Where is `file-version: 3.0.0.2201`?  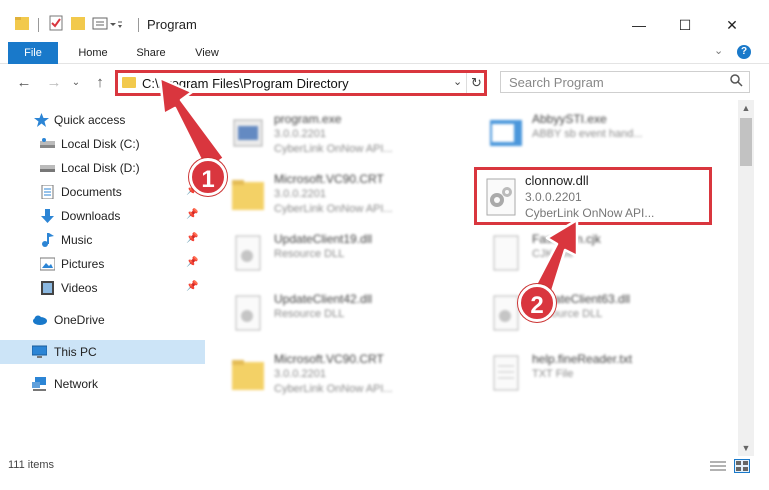
file-version: 3.0.0.2201 is located at coordinates (553, 197).